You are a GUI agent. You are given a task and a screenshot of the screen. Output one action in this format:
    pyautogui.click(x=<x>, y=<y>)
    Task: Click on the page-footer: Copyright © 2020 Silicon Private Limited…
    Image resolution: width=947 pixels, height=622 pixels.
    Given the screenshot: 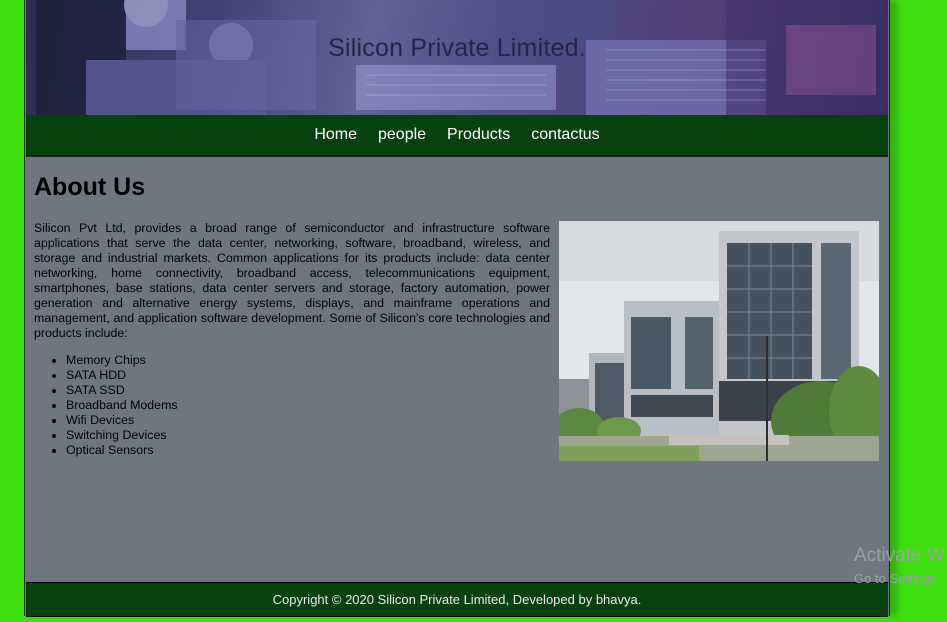 What is the action you would take?
    pyautogui.click(x=457, y=599)
    